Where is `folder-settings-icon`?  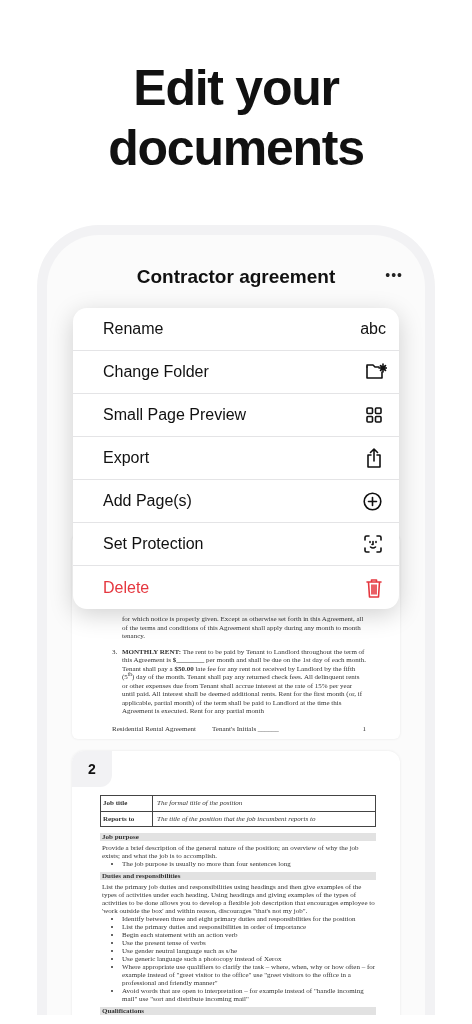
folder-settings-icon is located at coordinates (376, 372).